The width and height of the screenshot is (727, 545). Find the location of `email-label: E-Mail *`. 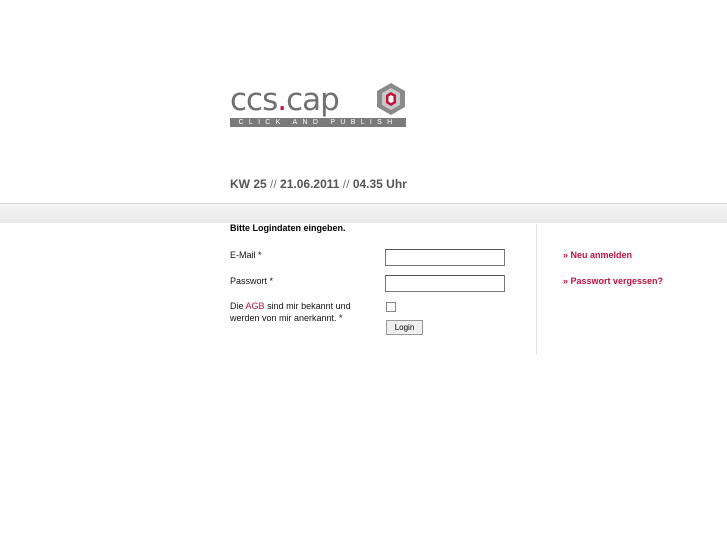

email-label: E-Mail * is located at coordinates (246, 255).